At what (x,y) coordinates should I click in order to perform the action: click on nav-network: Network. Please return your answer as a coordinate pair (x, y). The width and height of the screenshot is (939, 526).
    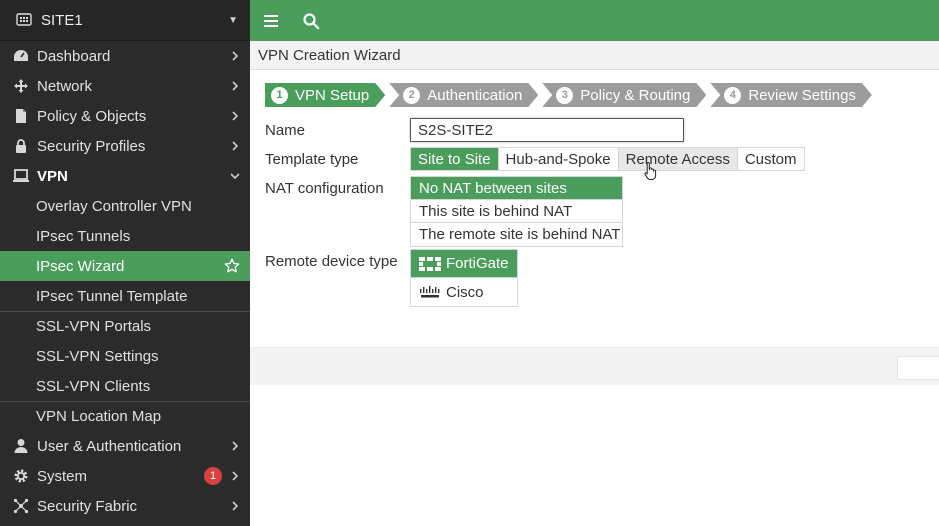
    Looking at the image, I should click on (125, 86).